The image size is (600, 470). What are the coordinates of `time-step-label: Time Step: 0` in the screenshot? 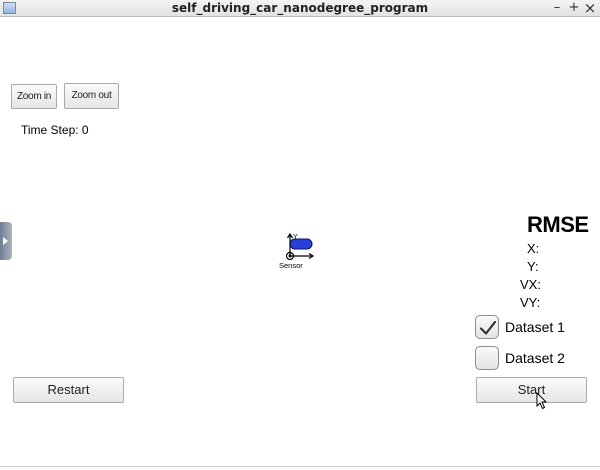 It's located at (55, 130).